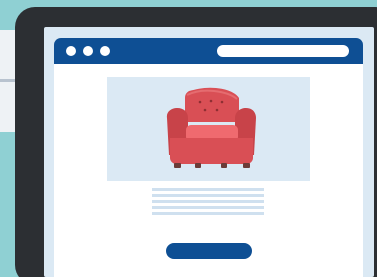 Image resolution: width=377 pixels, height=277 pixels. Describe the element at coordinates (211, 127) in the screenshot. I see `armchair-icon` at that location.